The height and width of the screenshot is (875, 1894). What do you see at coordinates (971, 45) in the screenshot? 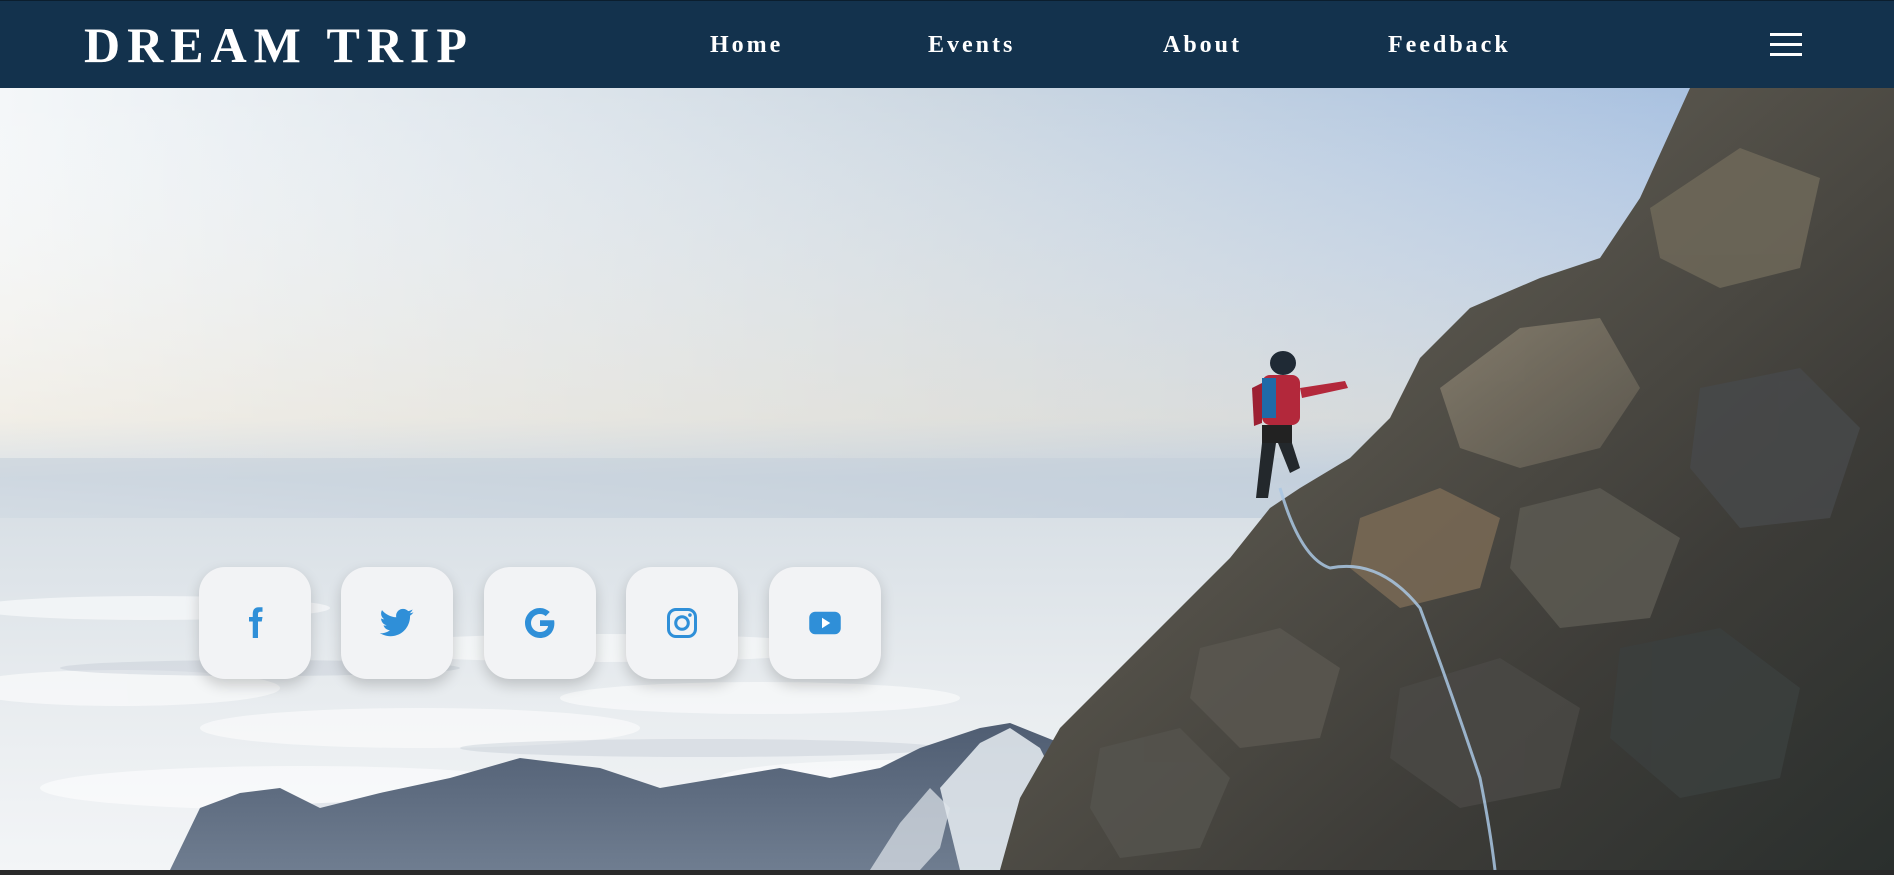
I see `nav-link-events: Events` at bounding box center [971, 45].